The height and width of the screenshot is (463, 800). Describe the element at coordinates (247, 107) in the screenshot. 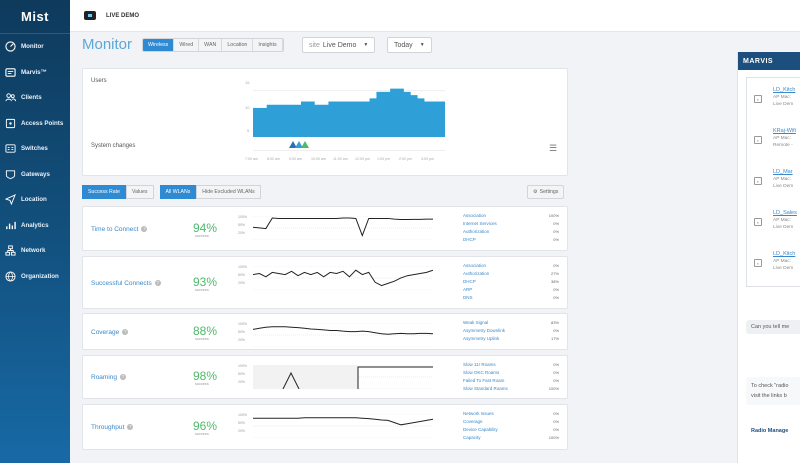

I see `users-y-tick: 10` at that location.